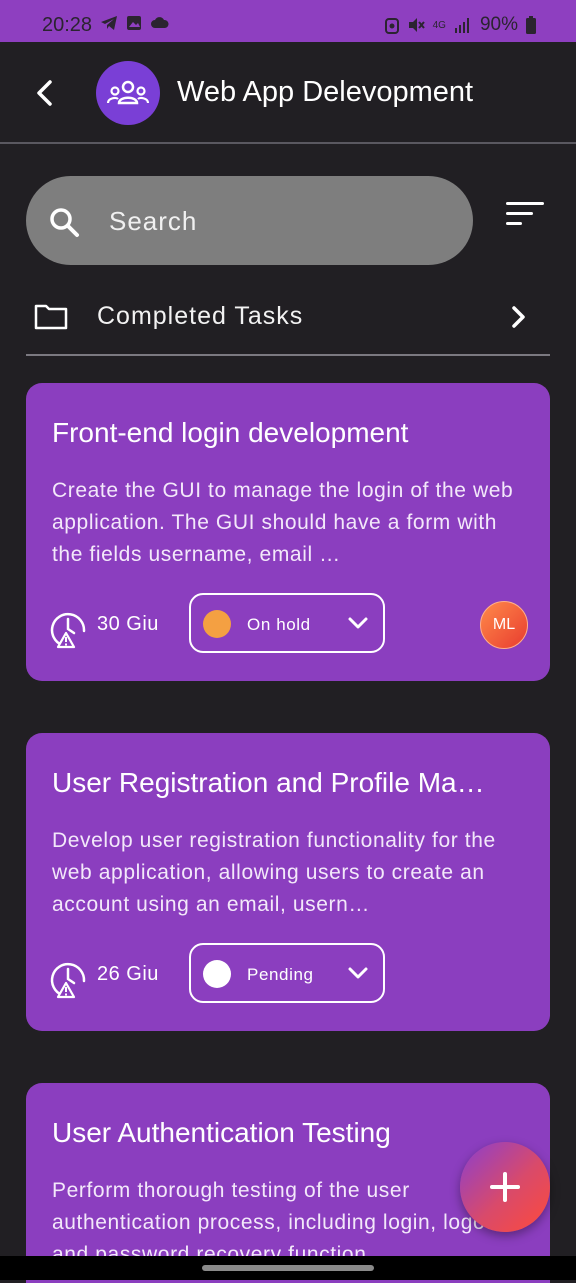 The width and height of the screenshot is (576, 1283). Describe the element at coordinates (518, 317) in the screenshot. I see `chevron-right-icon` at that location.